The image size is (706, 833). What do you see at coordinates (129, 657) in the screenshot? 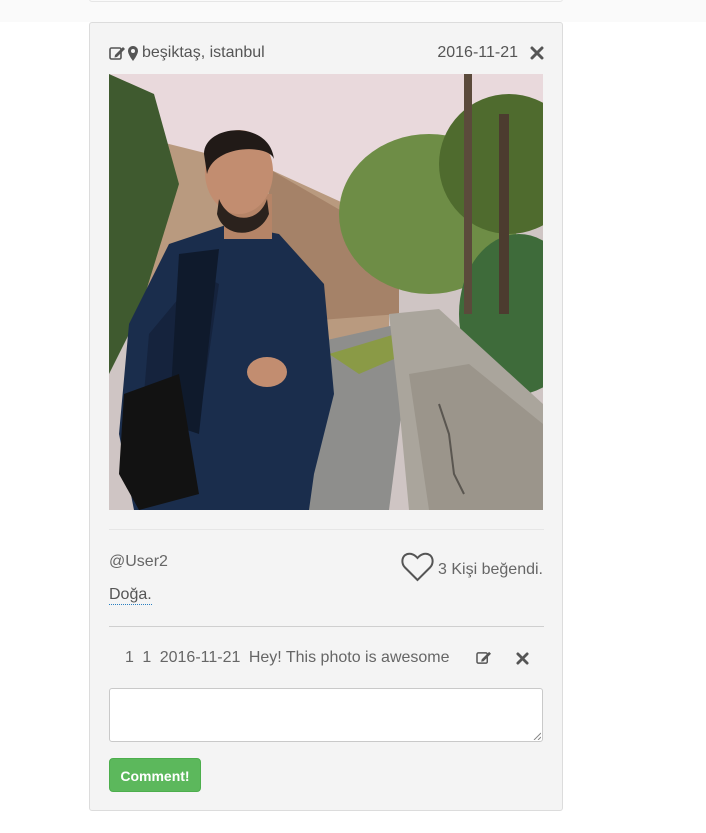
I see `comment-id: 1` at bounding box center [129, 657].